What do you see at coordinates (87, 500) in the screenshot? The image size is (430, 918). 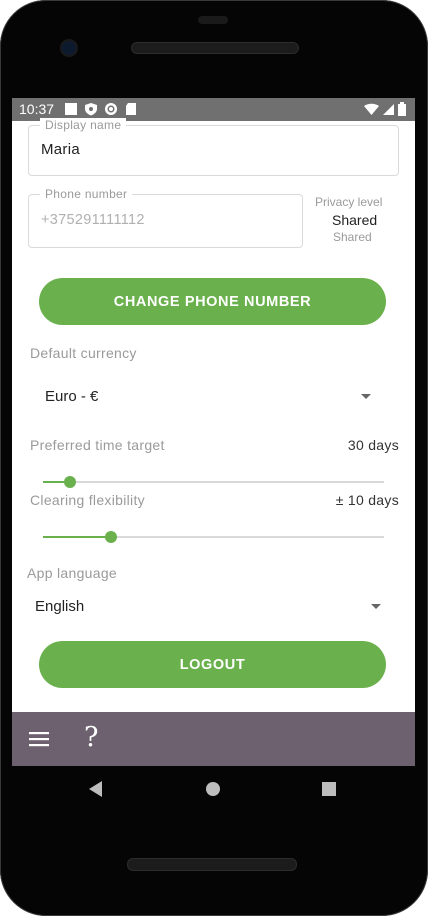 I see `clearing-flexibility-label: Clearing flexibility` at bounding box center [87, 500].